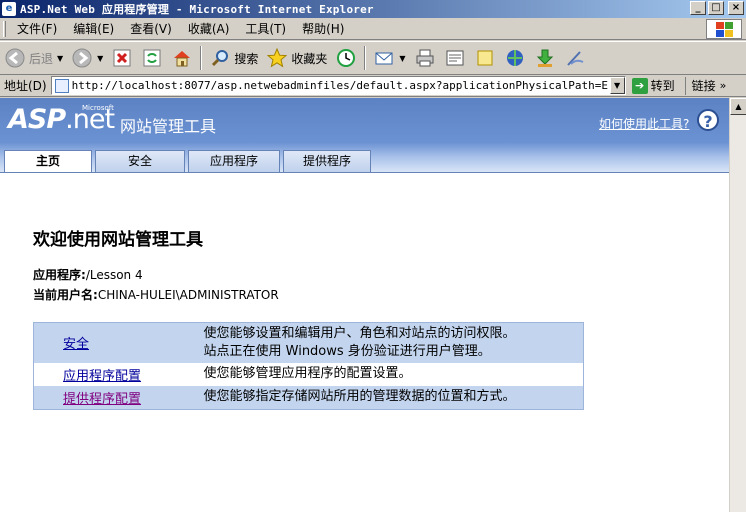 The width and height of the screenshot is (746, 512). Describe the element at coordinates (277, 58) in the screenshot. I see `favorites-icon` at that location.